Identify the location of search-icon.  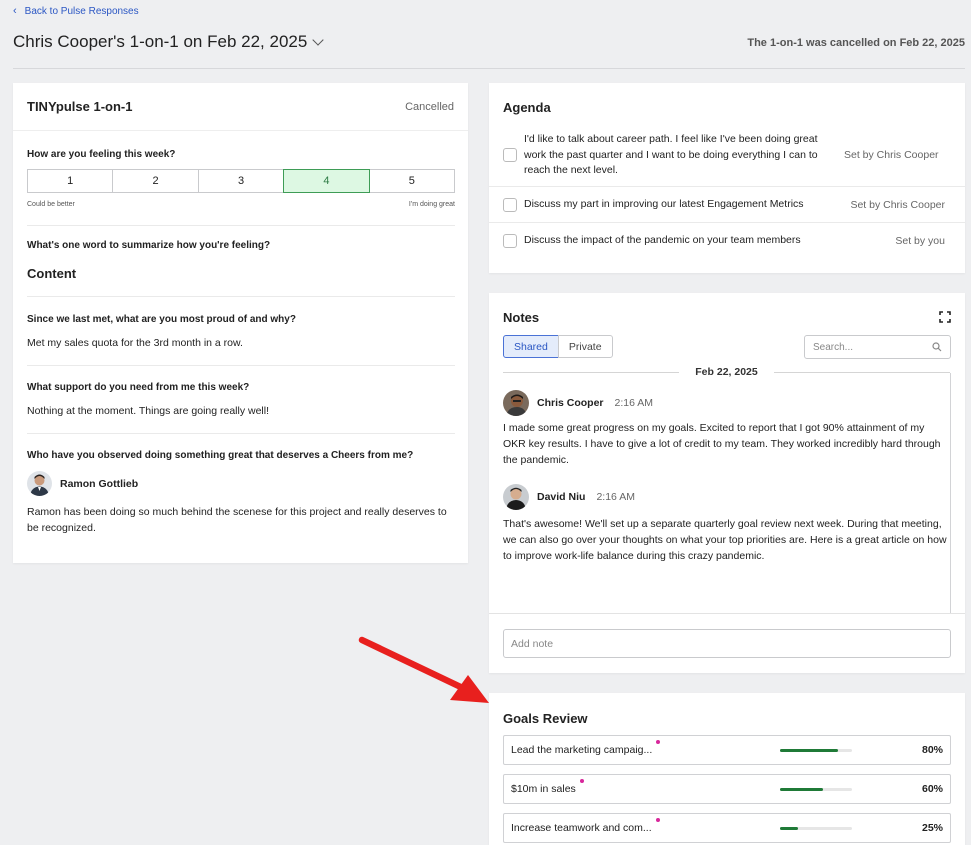
(937, 347).